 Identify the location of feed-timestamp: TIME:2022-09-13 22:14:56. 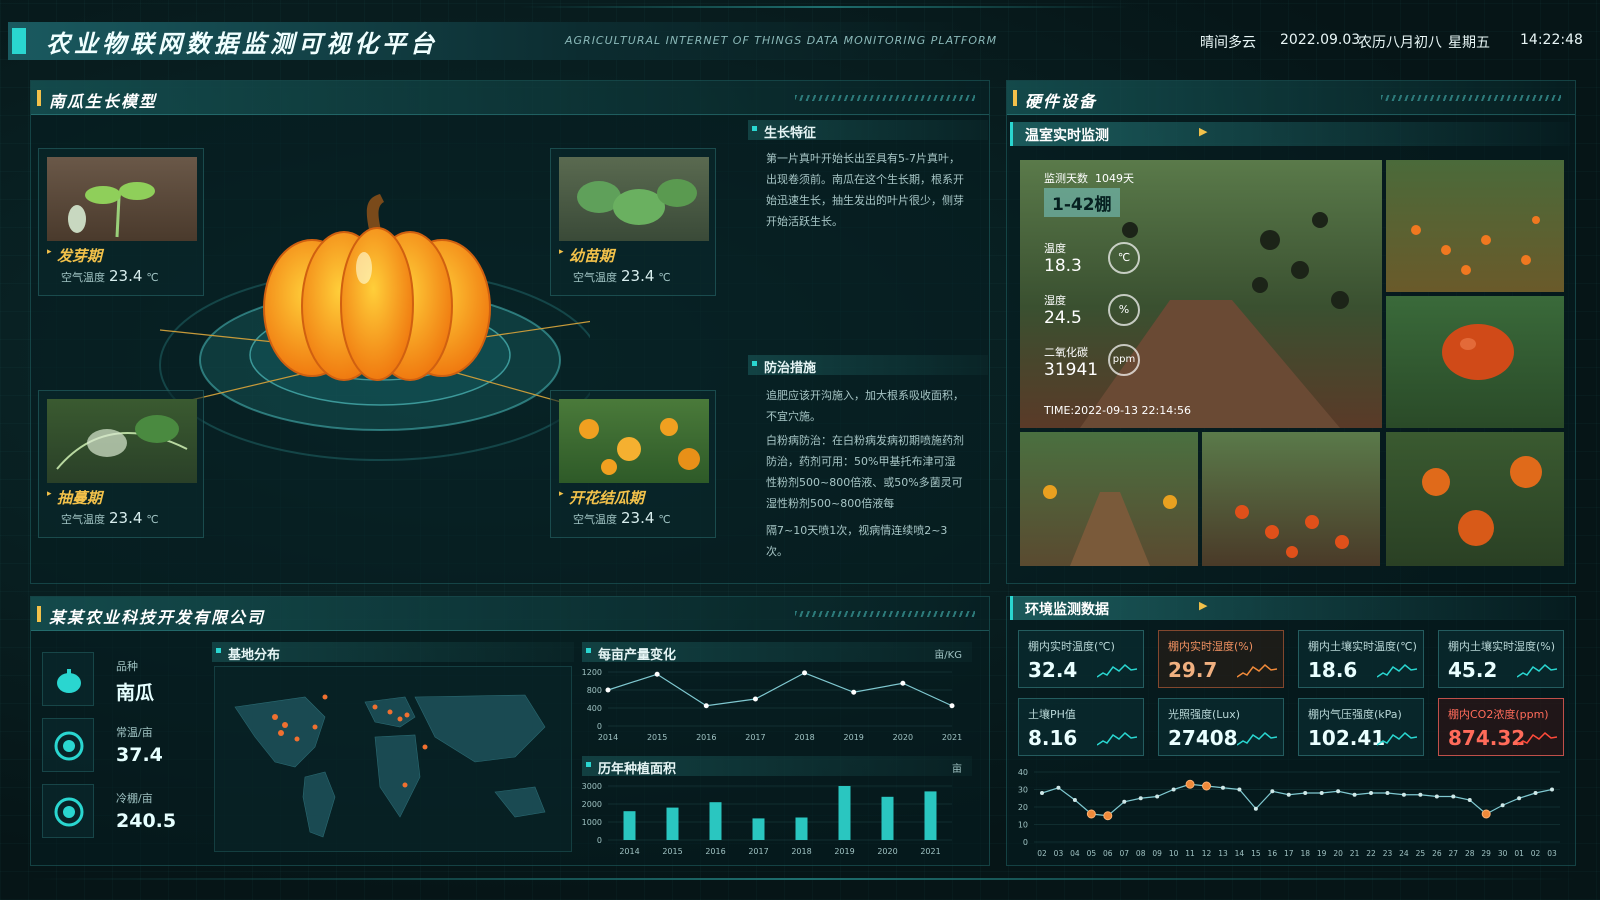
(1117, 410).